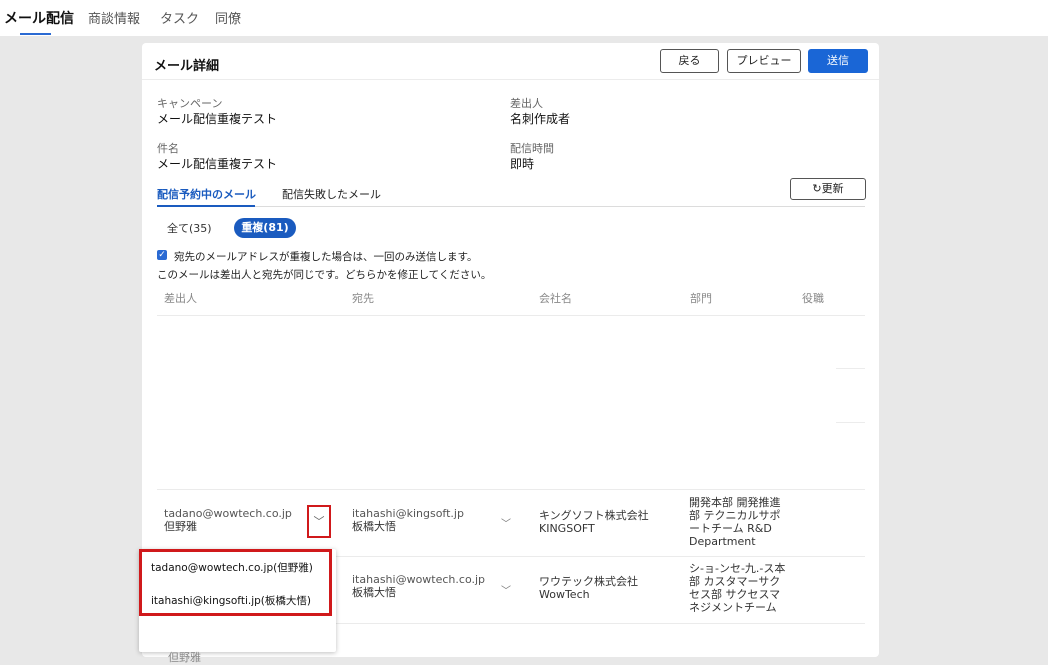 The height and width of the screenshot is (665, 1048). Describe the element at coordinates (206, 194) in the screenshot. I see `tab-scheduled: 配信予約中のメール` at that location.